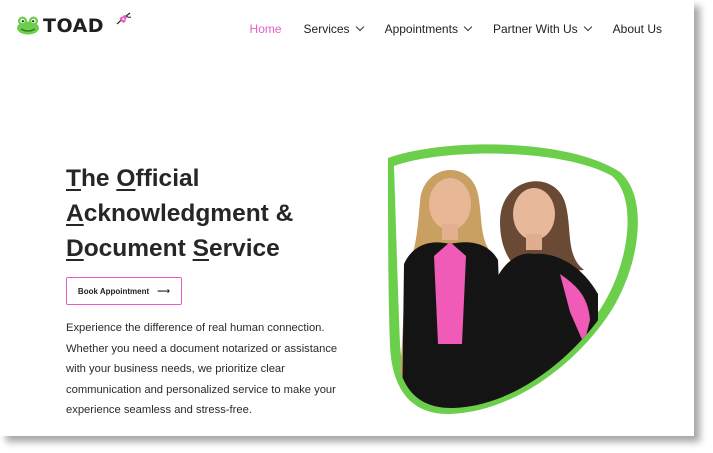  I want to click on book-appointment-button: Book Appointment ⟶, so click(124, 291).